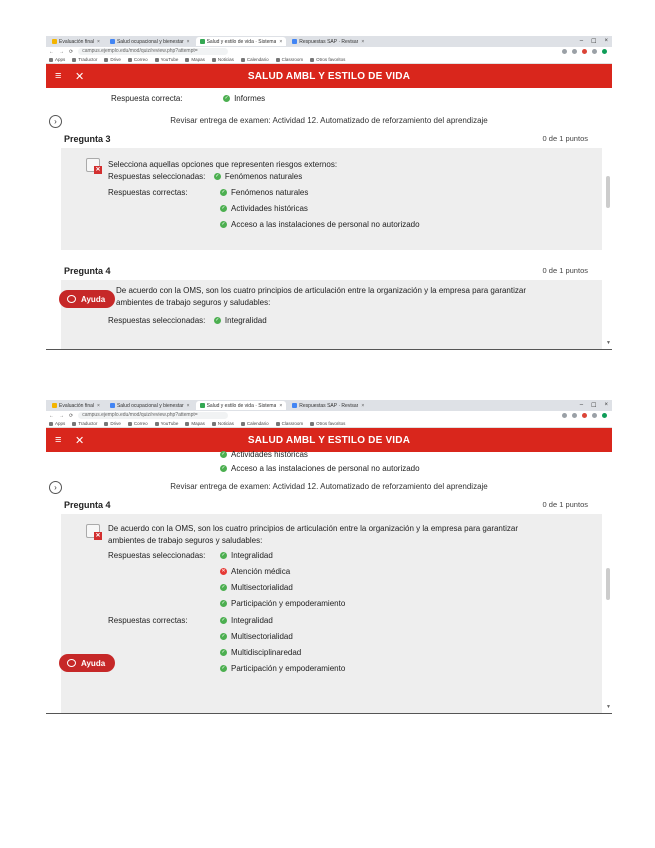  I want to click on tab-favicon-icon, so click(54, 41).